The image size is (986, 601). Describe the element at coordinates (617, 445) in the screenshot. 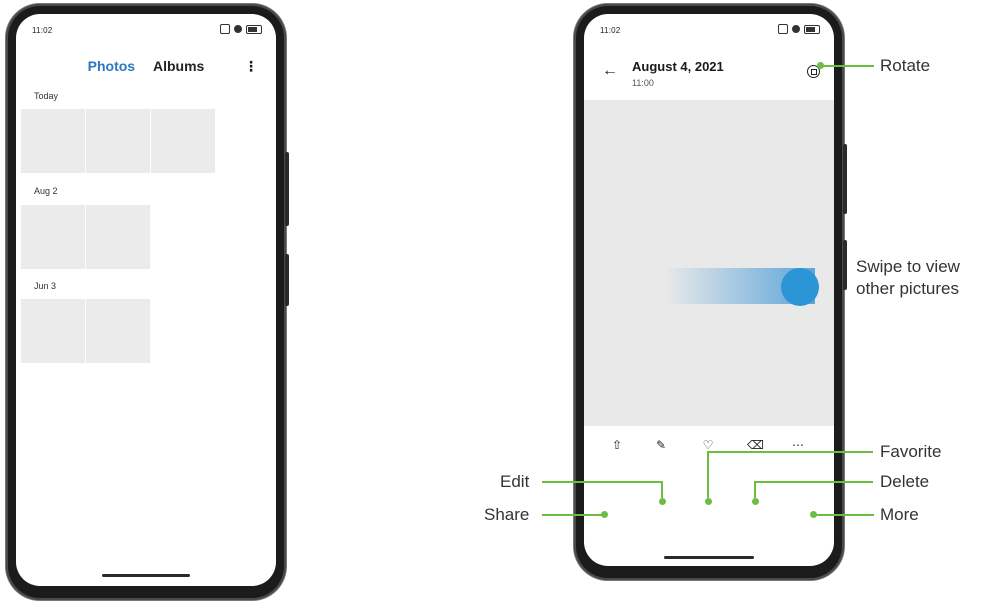

I see `share-icon: ⇧` at that location.